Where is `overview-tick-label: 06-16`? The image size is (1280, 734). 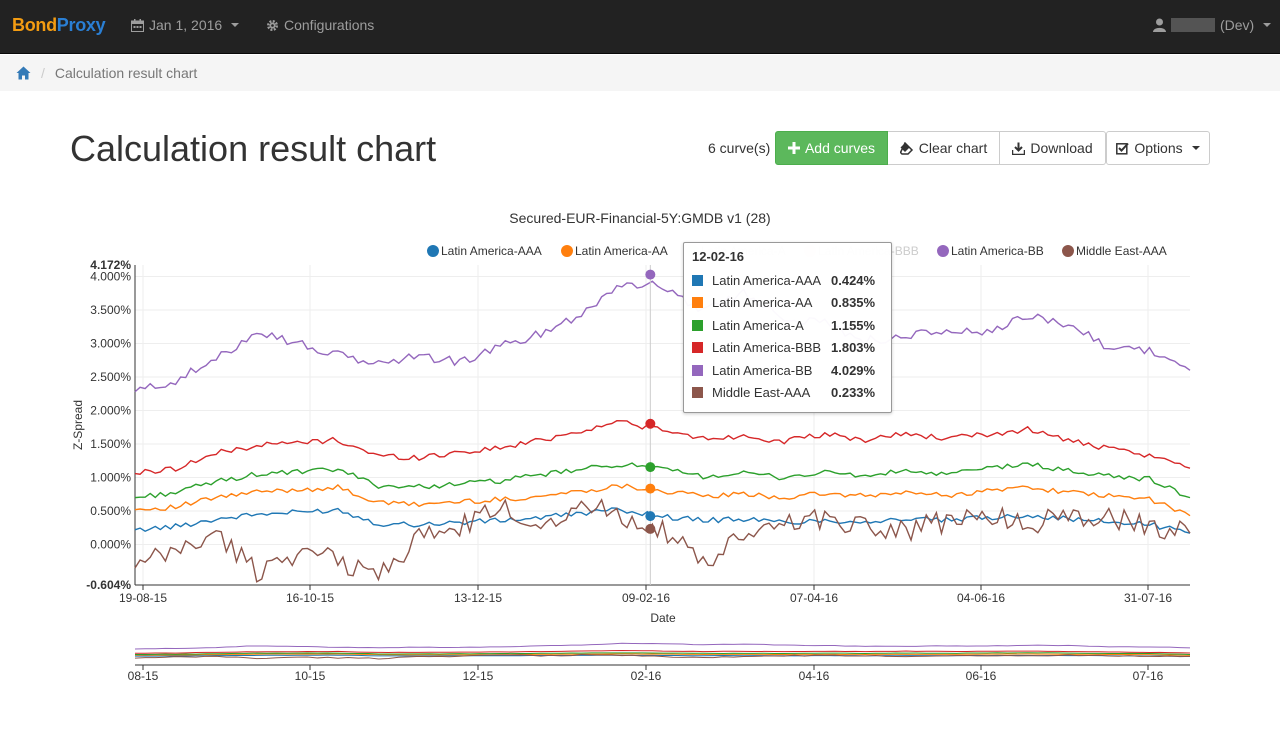
overview-tick-label: 06-16 is located at coordinates (981, 676).